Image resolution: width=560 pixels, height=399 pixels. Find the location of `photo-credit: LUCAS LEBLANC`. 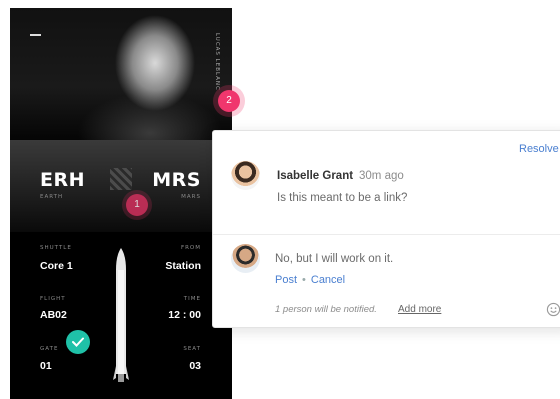

photo-credit: LUCAS LEBLANC is located at coordinates (217, 62).